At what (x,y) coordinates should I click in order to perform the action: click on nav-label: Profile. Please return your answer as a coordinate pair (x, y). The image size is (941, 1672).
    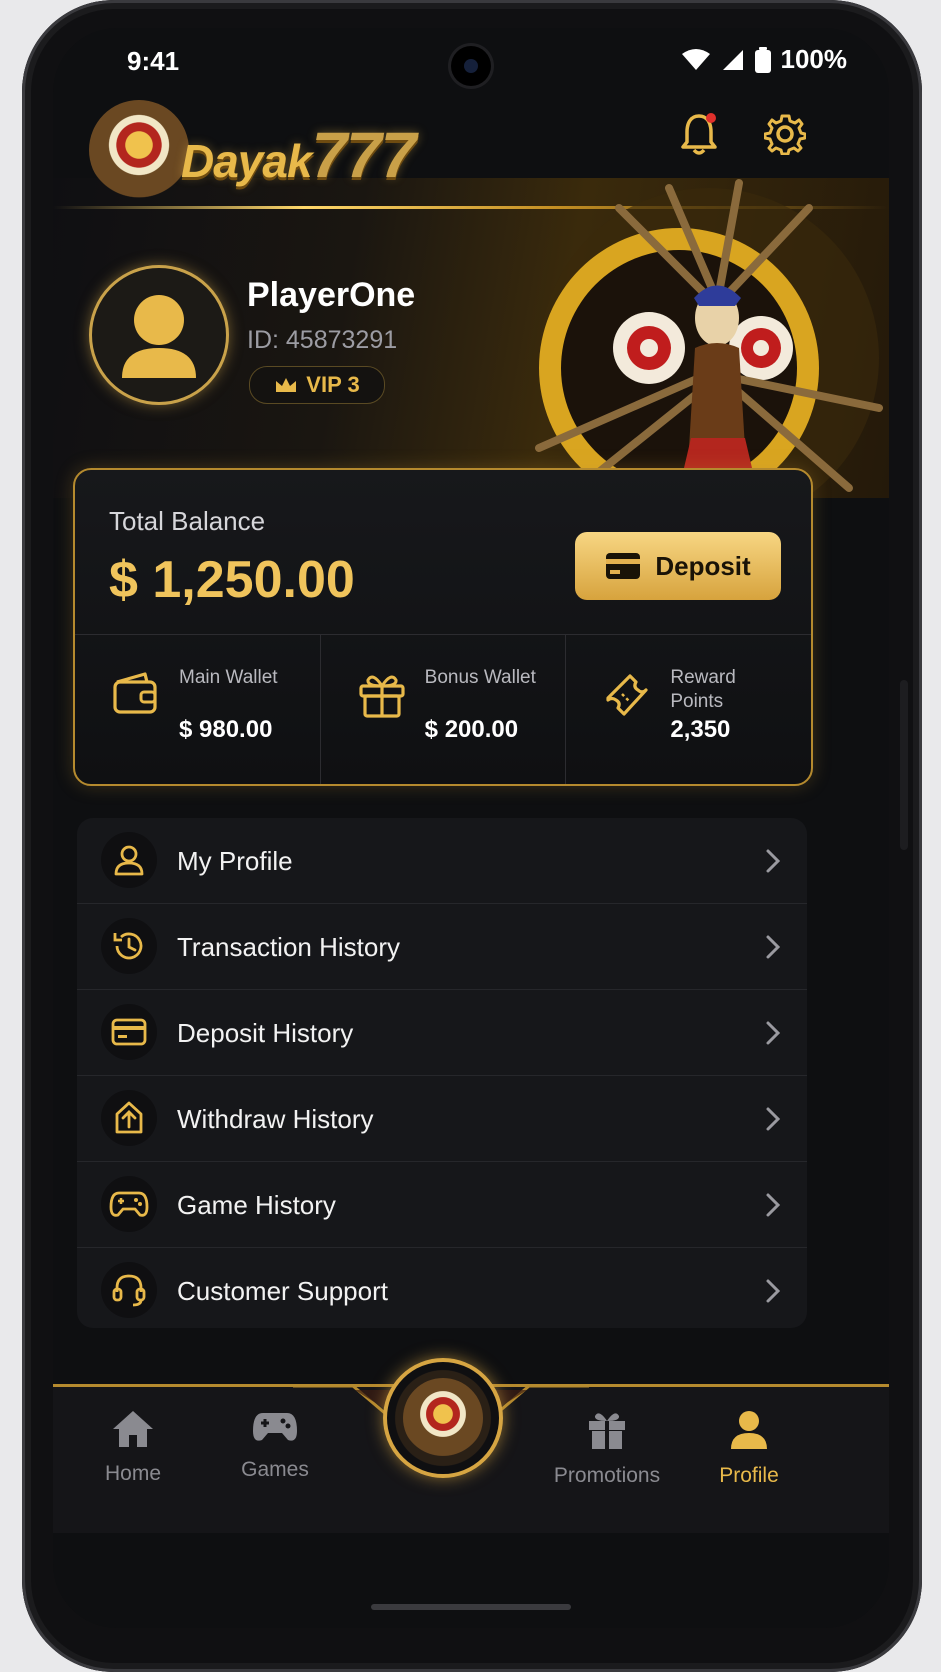
    Looking at the image, I should click on (749, 1475).